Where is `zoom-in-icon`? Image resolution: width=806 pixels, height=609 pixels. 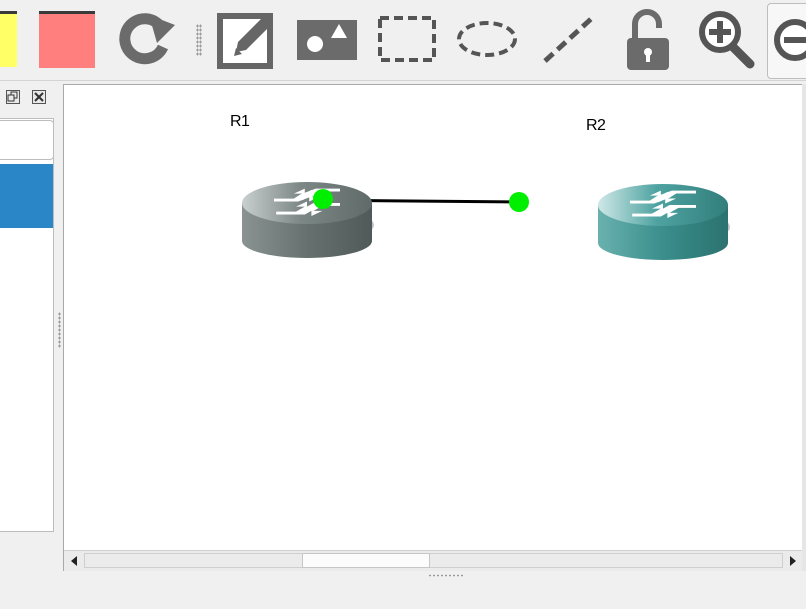 zoom-in-icon is located at coordinates (727, 40).